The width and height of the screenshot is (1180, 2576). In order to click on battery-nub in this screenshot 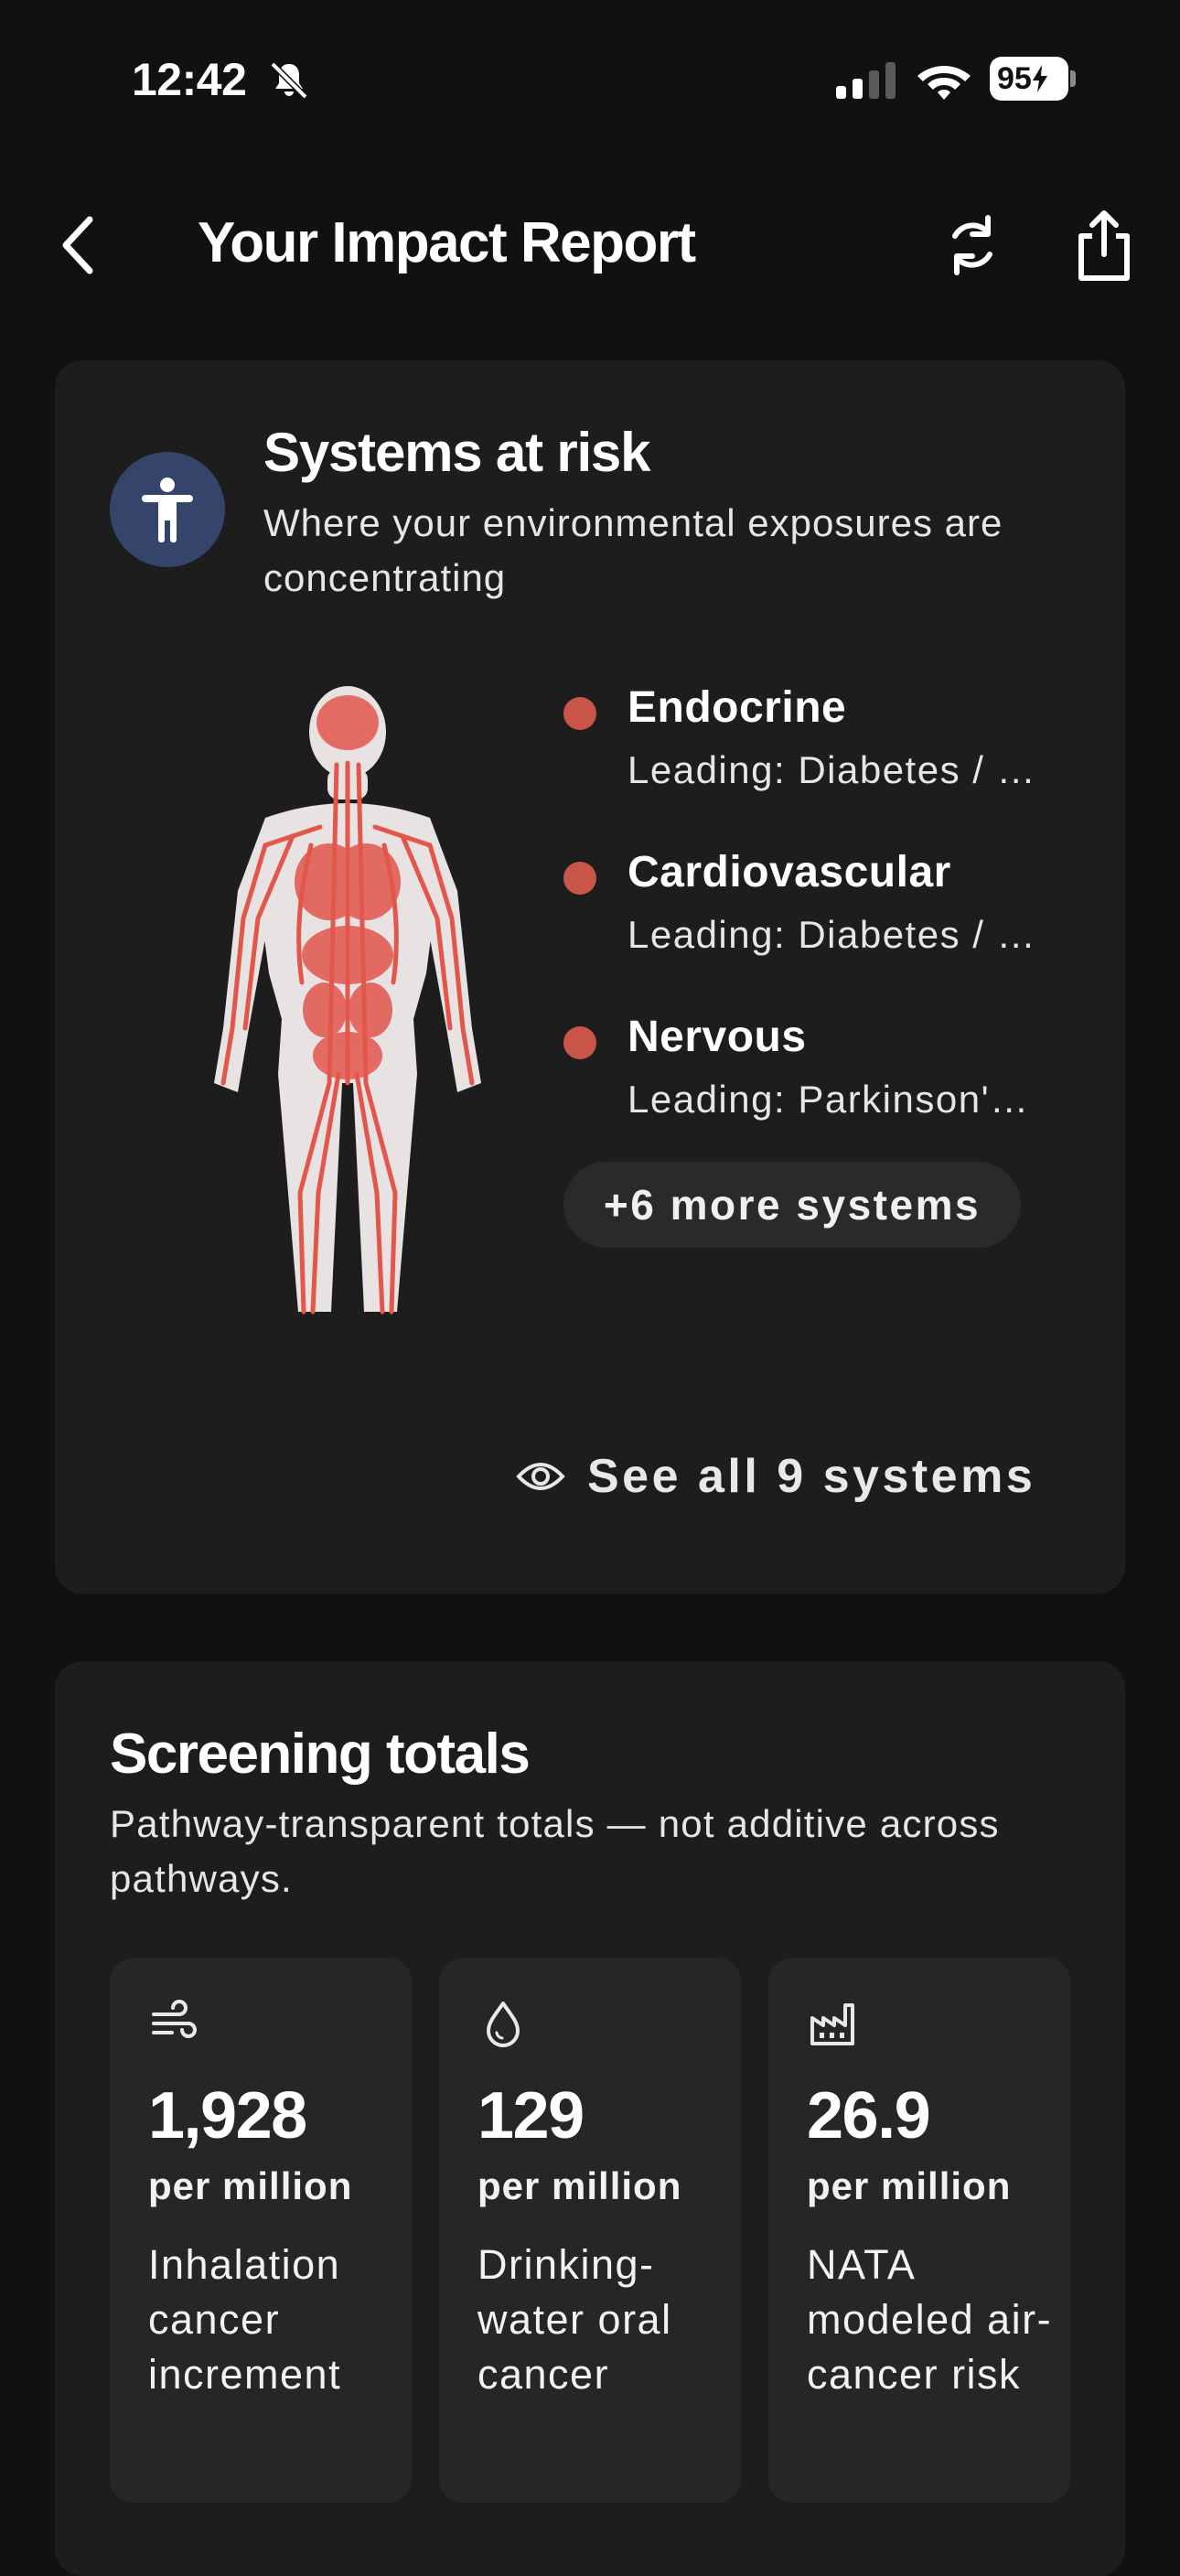, I will do `click(1073, 79)`.